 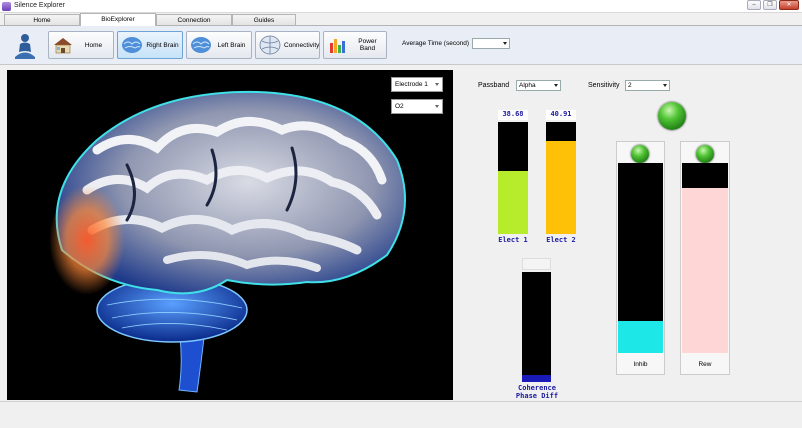 What do you see at coordinates (705, 364) in the screenshot?
I see `reward-label: Rew` at bounding box center [705, 364].